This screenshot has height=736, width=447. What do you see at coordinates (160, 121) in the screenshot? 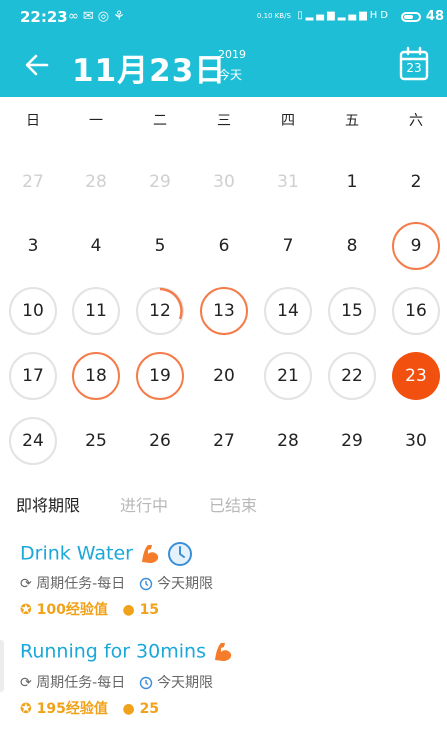
I see `weekday-label: 二` at bounding box center [160, 121].